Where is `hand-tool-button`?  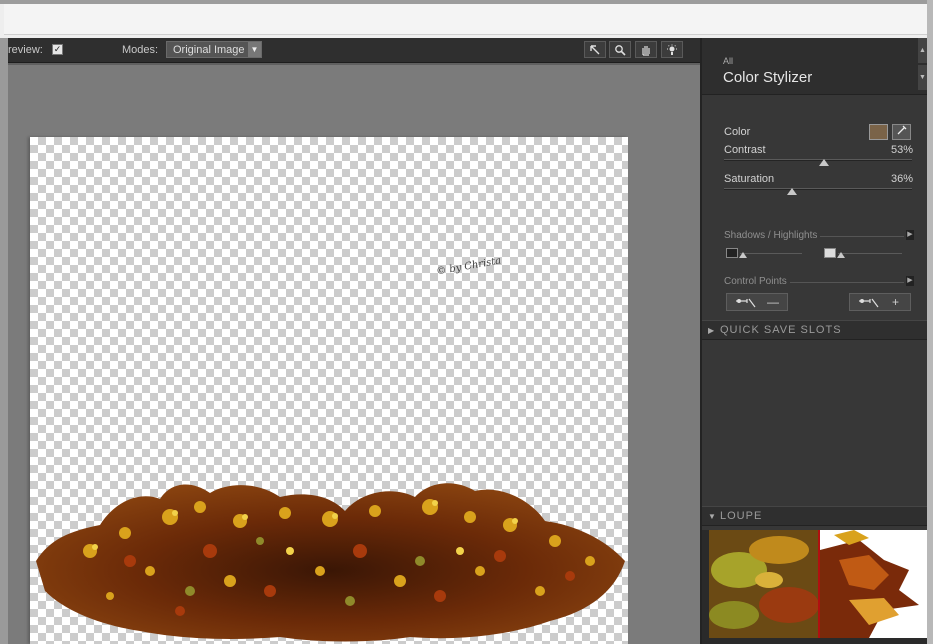
hand-tool-button is located at coordinates (646, 49).